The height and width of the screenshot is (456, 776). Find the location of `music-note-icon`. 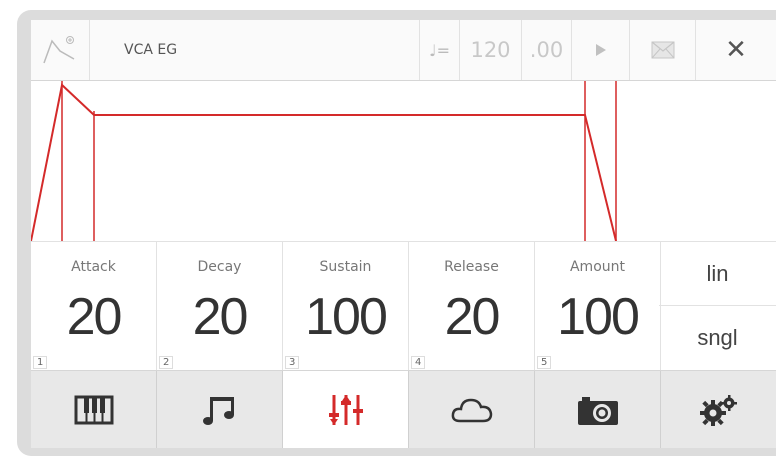

music-note-icon is located at coordinates (218, 411).